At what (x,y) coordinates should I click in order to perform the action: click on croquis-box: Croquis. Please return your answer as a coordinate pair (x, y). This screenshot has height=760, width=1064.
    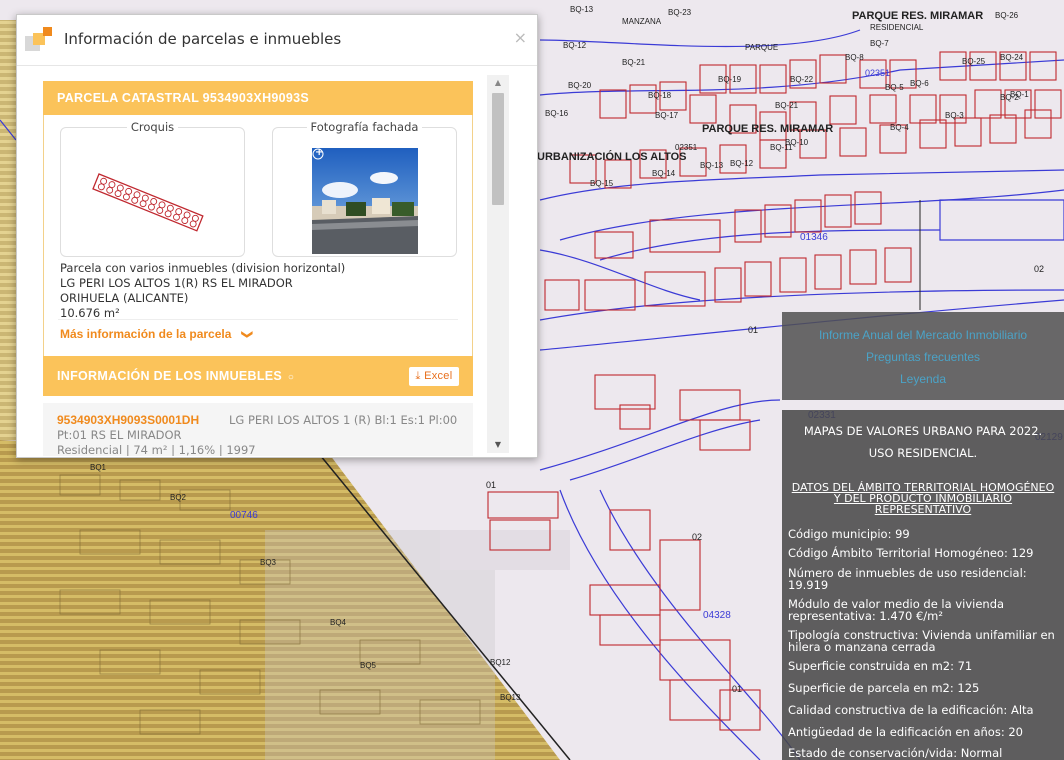
    Looking at the image, I should click on (152, 188).